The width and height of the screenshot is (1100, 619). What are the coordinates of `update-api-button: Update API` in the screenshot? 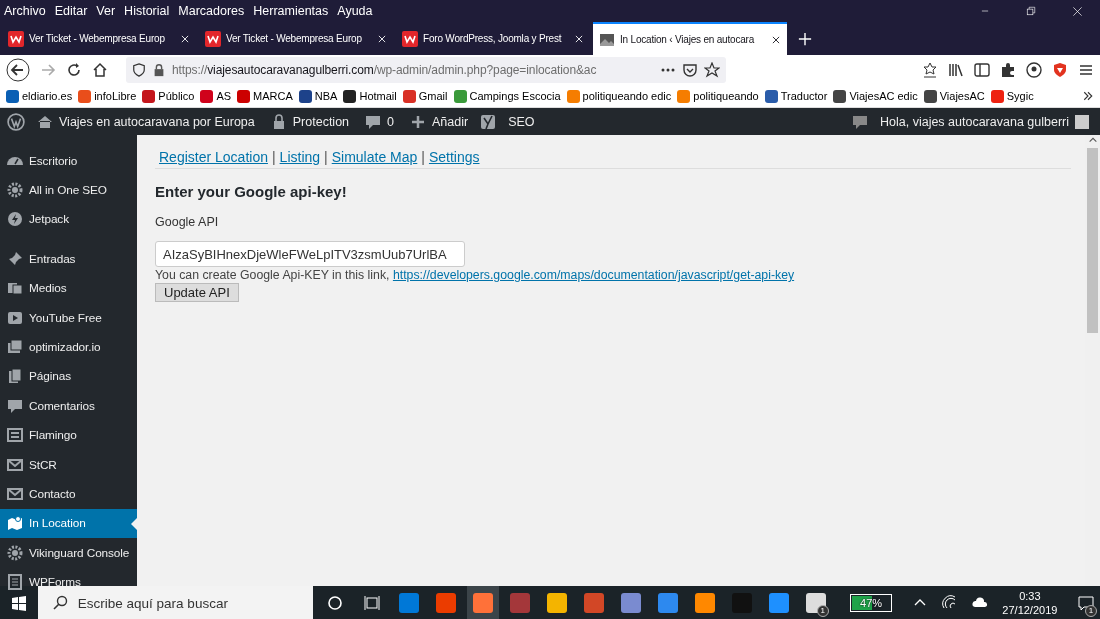 It's located at (197, 292).